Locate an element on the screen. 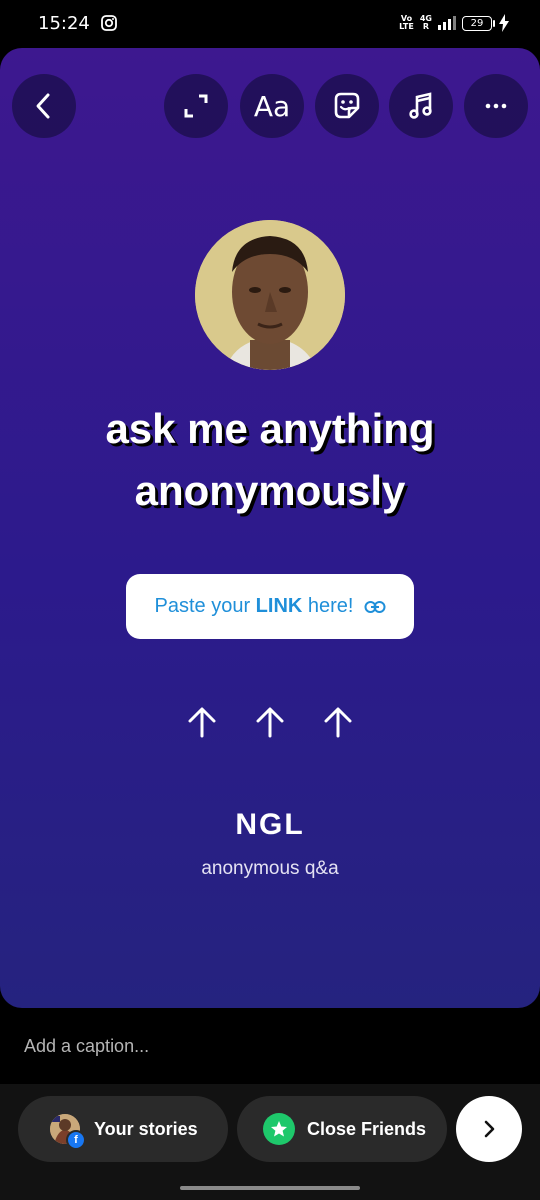  paste-link-sticker: Paste your LINK here! is located at coordinates (270, 606).